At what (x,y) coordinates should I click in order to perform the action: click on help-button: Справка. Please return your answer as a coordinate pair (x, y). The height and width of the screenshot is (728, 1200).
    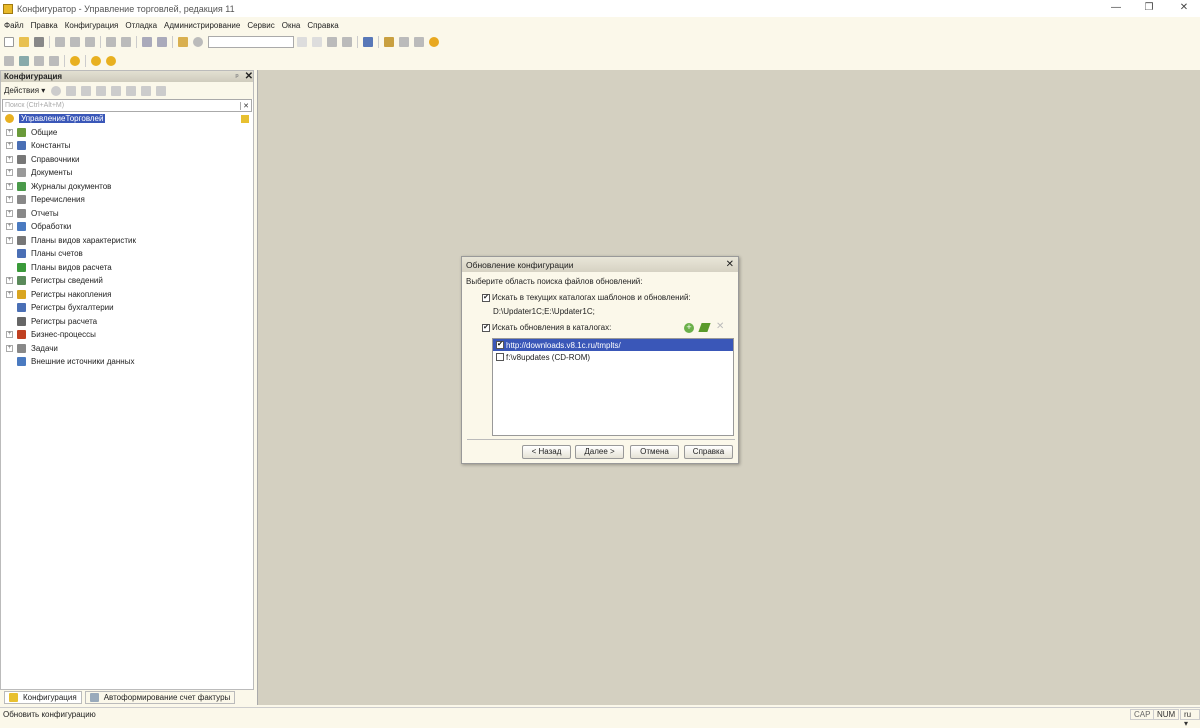
    Looking at the image, I should click on (708, 452).